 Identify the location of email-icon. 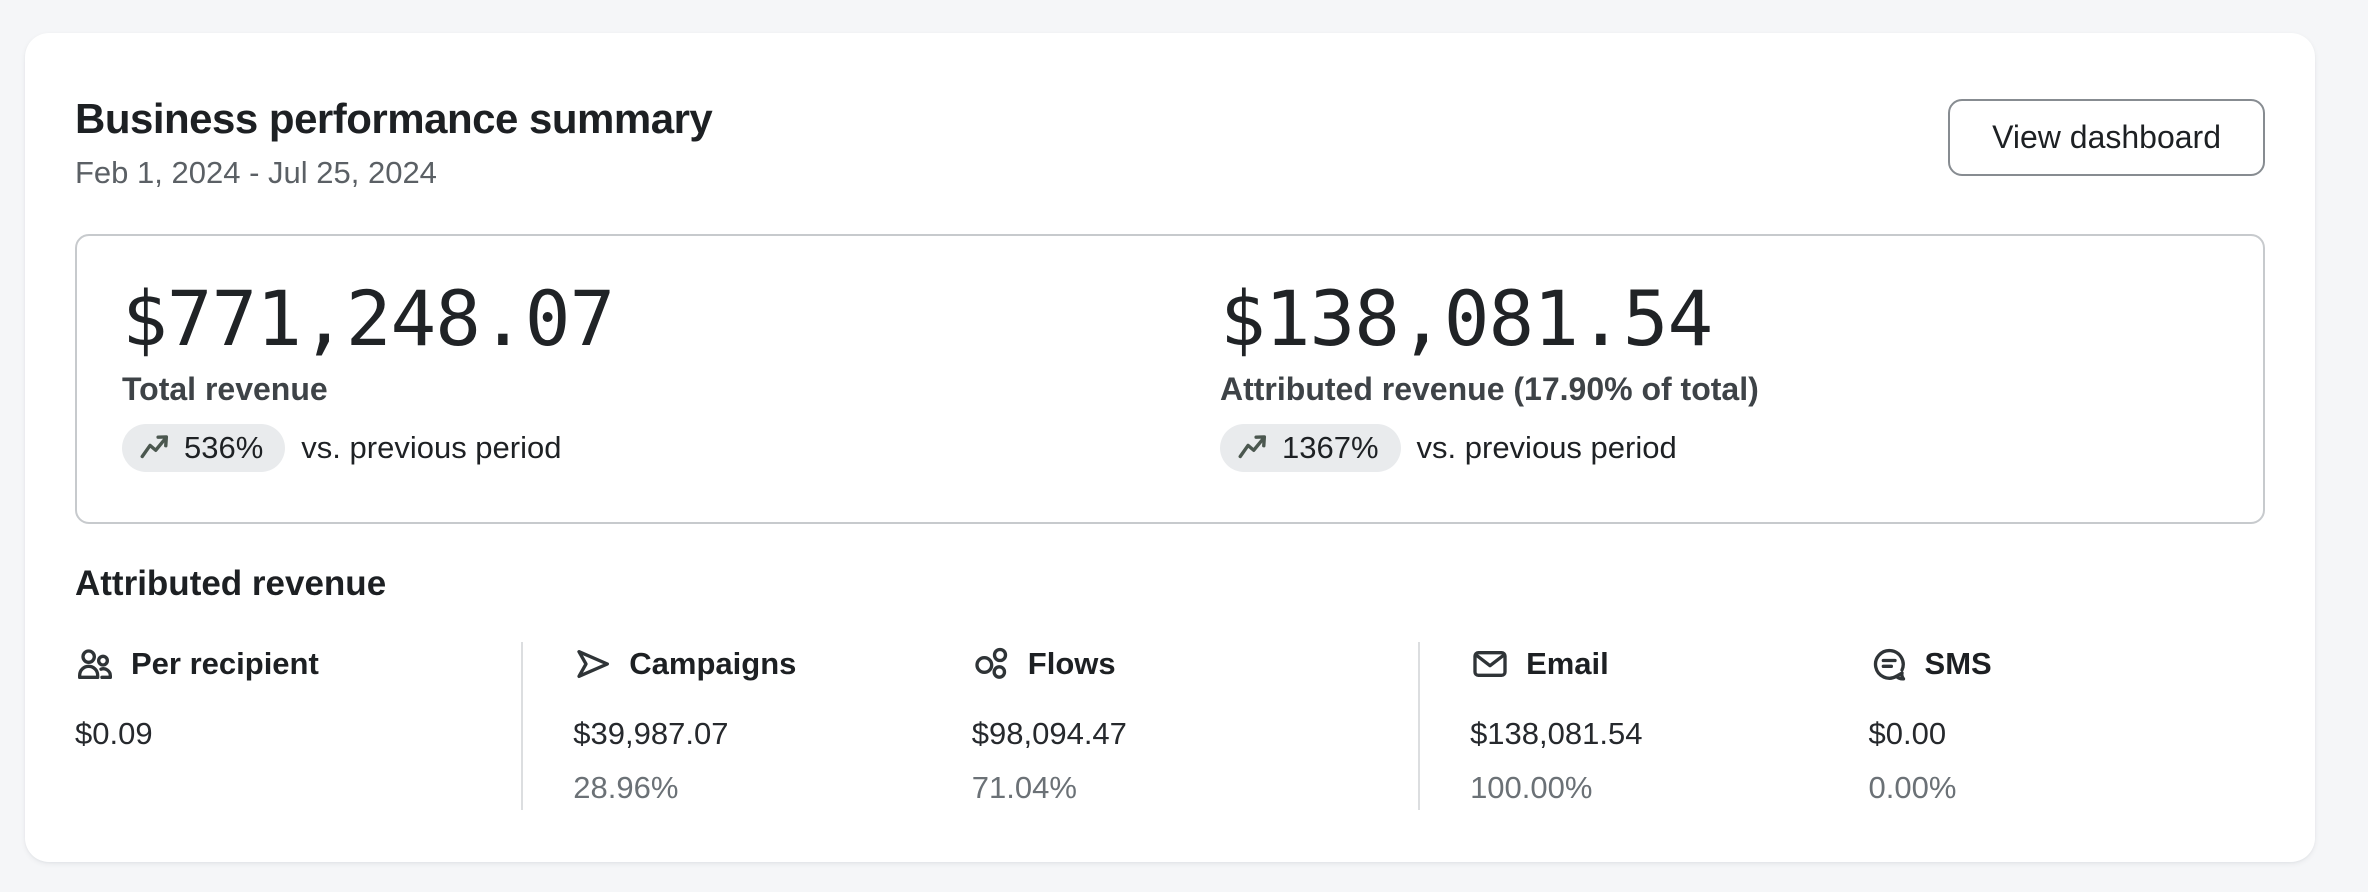
(1490, 664).